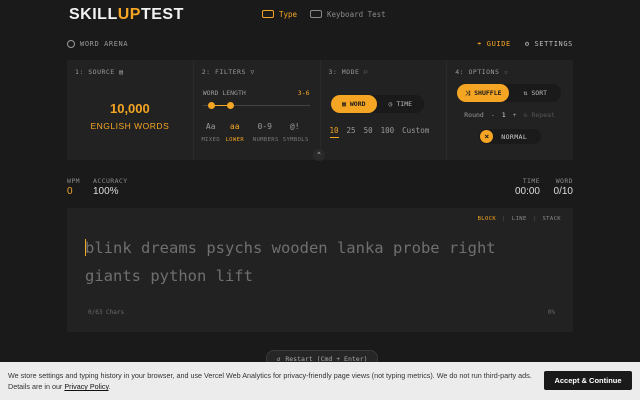  I want to click on guide-button: ☂ GUIDE, so click(494, 44).